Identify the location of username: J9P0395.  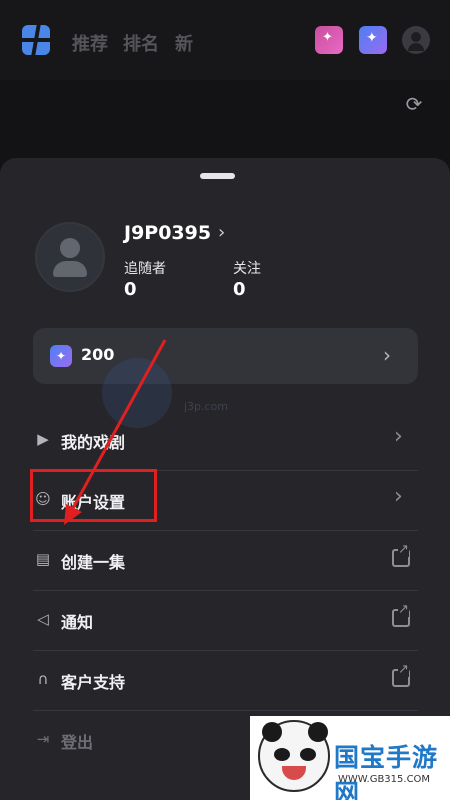
(167, 233).